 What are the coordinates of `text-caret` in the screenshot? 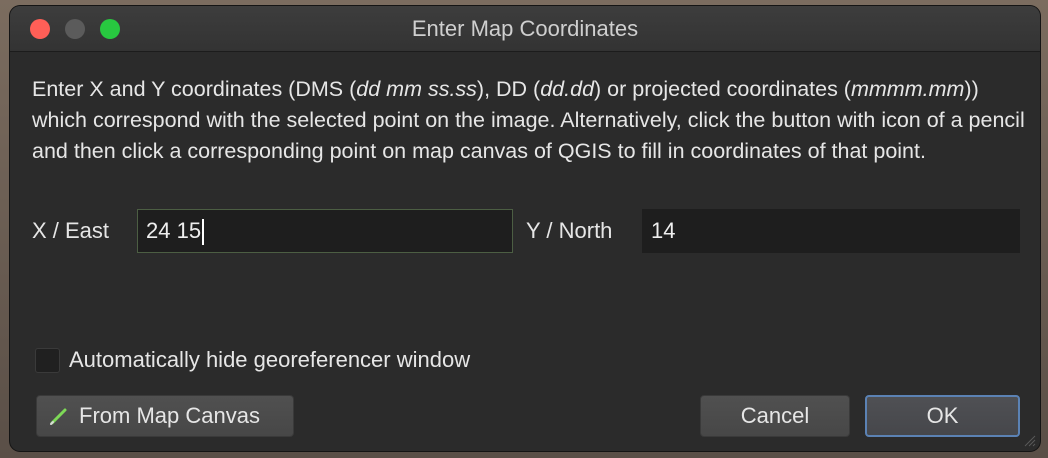 It's located at (203, 232).